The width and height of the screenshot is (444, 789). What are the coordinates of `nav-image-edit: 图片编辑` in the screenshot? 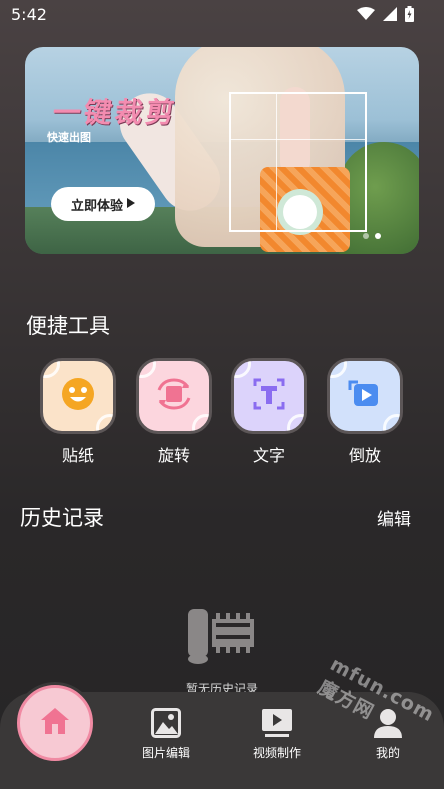 It's located at (166, 733).